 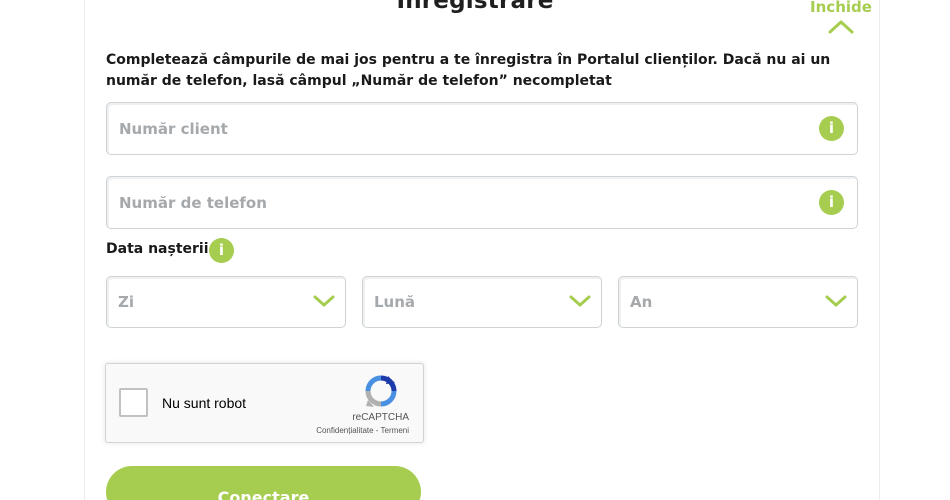 What do you see at coordinates (226, 302) in the screenshot?
I see `day-select: Zi` at bounding box center [226, 302].